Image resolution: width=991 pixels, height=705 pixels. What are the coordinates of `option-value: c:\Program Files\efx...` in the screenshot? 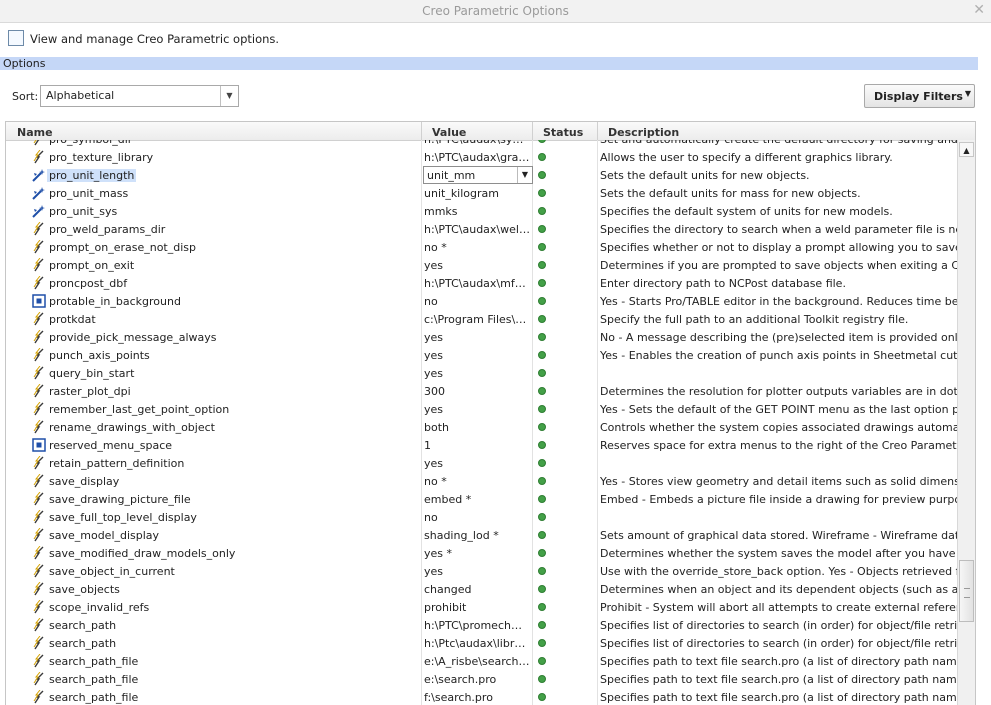 It's located at (478, 319).